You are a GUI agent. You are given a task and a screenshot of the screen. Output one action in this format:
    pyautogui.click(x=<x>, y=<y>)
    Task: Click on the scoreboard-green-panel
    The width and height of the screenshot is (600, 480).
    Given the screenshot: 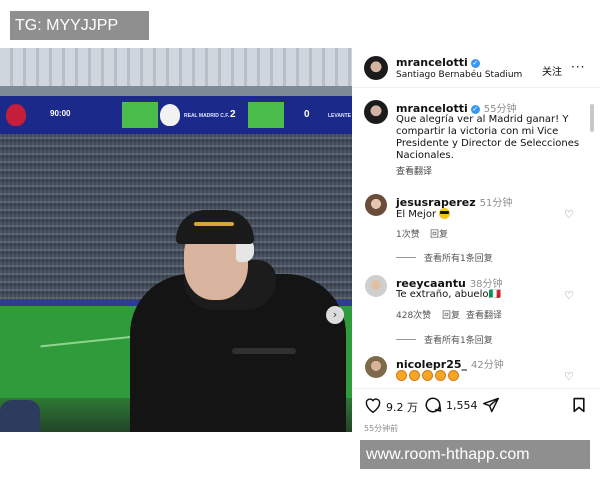 What is the action you would take?
    pyautogui.click(x=140, y=115)
    